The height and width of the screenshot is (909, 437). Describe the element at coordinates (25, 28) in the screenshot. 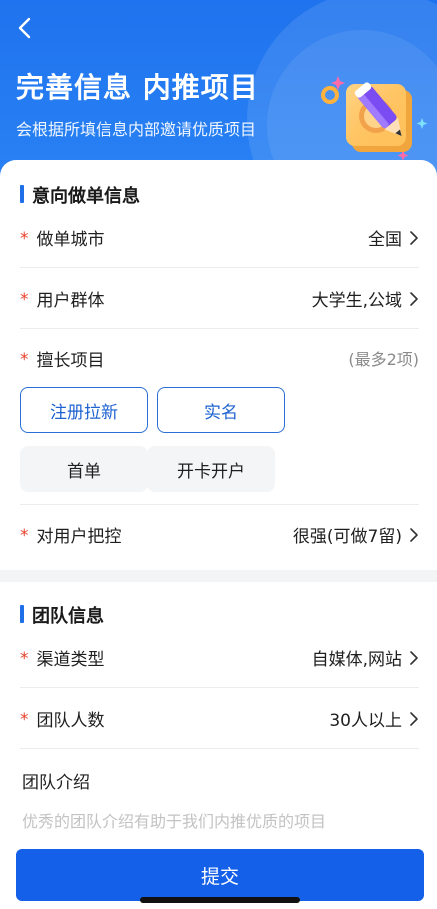

I see `back-arrow-icon` at that location.